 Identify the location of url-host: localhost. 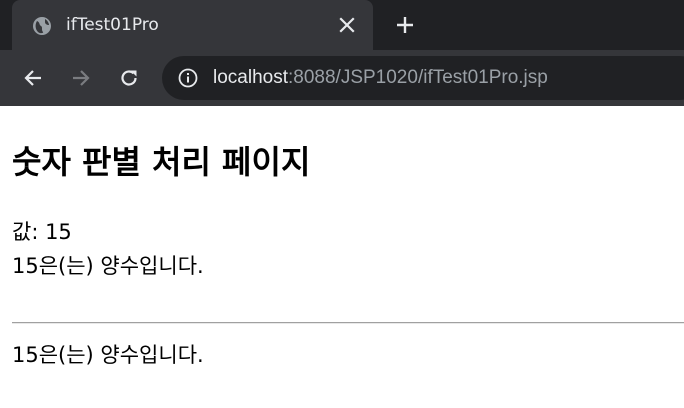
(250, 77).